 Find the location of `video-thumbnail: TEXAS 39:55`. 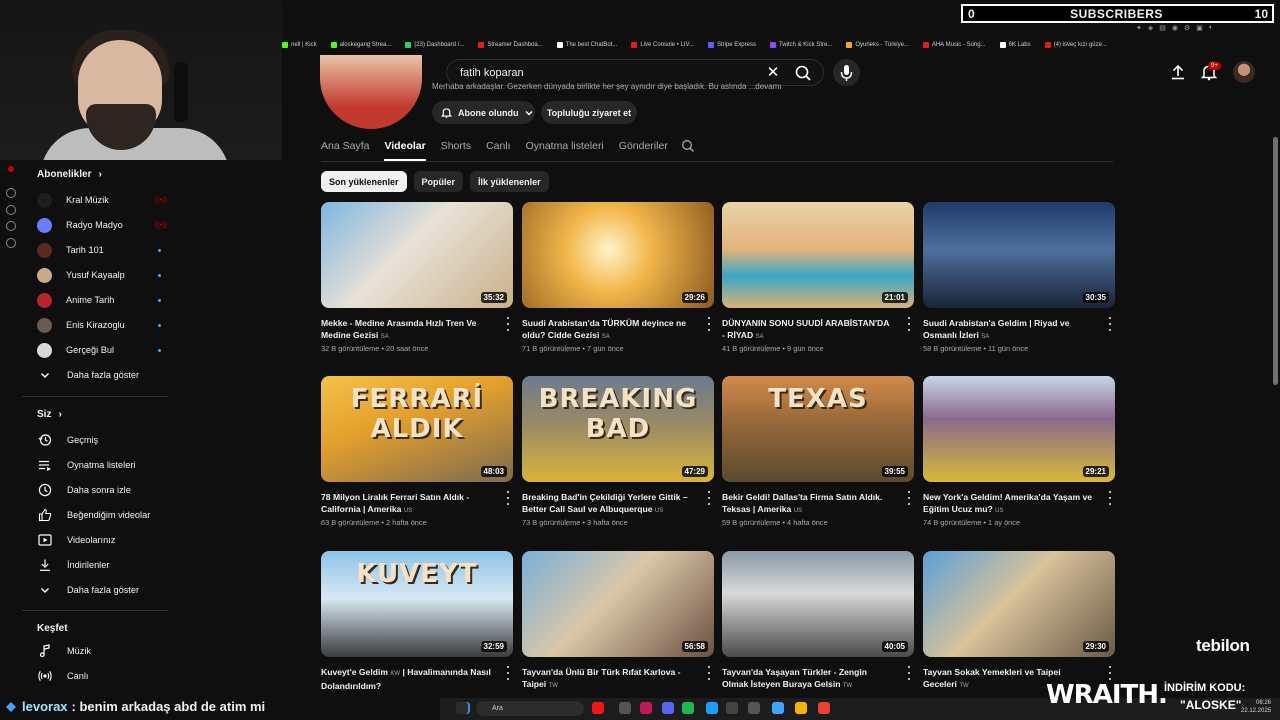

video-thumbnail: TEXAS 39:55 is located at coordinates (818, 429).